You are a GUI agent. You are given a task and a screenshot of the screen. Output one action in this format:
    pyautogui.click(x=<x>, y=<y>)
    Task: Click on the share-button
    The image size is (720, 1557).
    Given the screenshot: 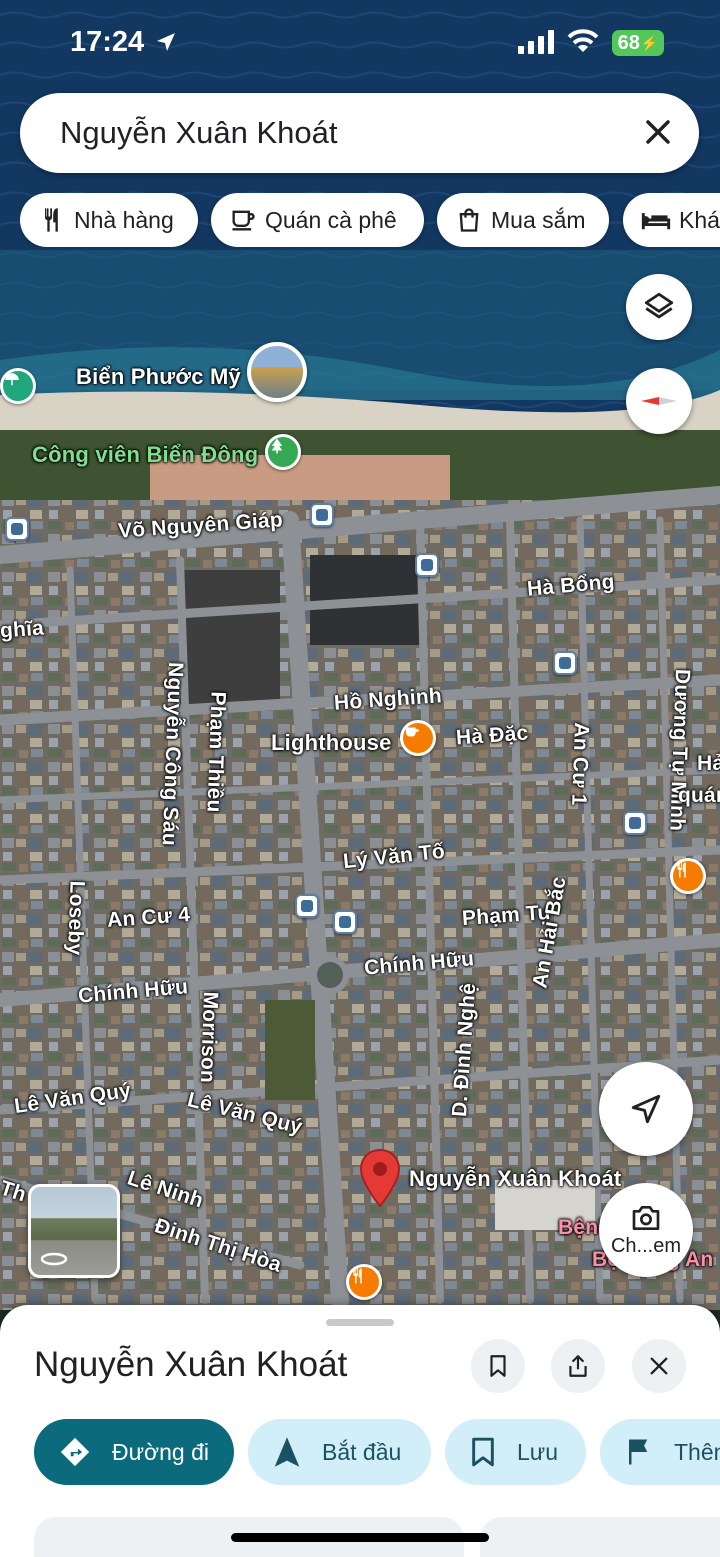 What is the action you would take?
    pyautogui.click(x=578, y=1366)
    